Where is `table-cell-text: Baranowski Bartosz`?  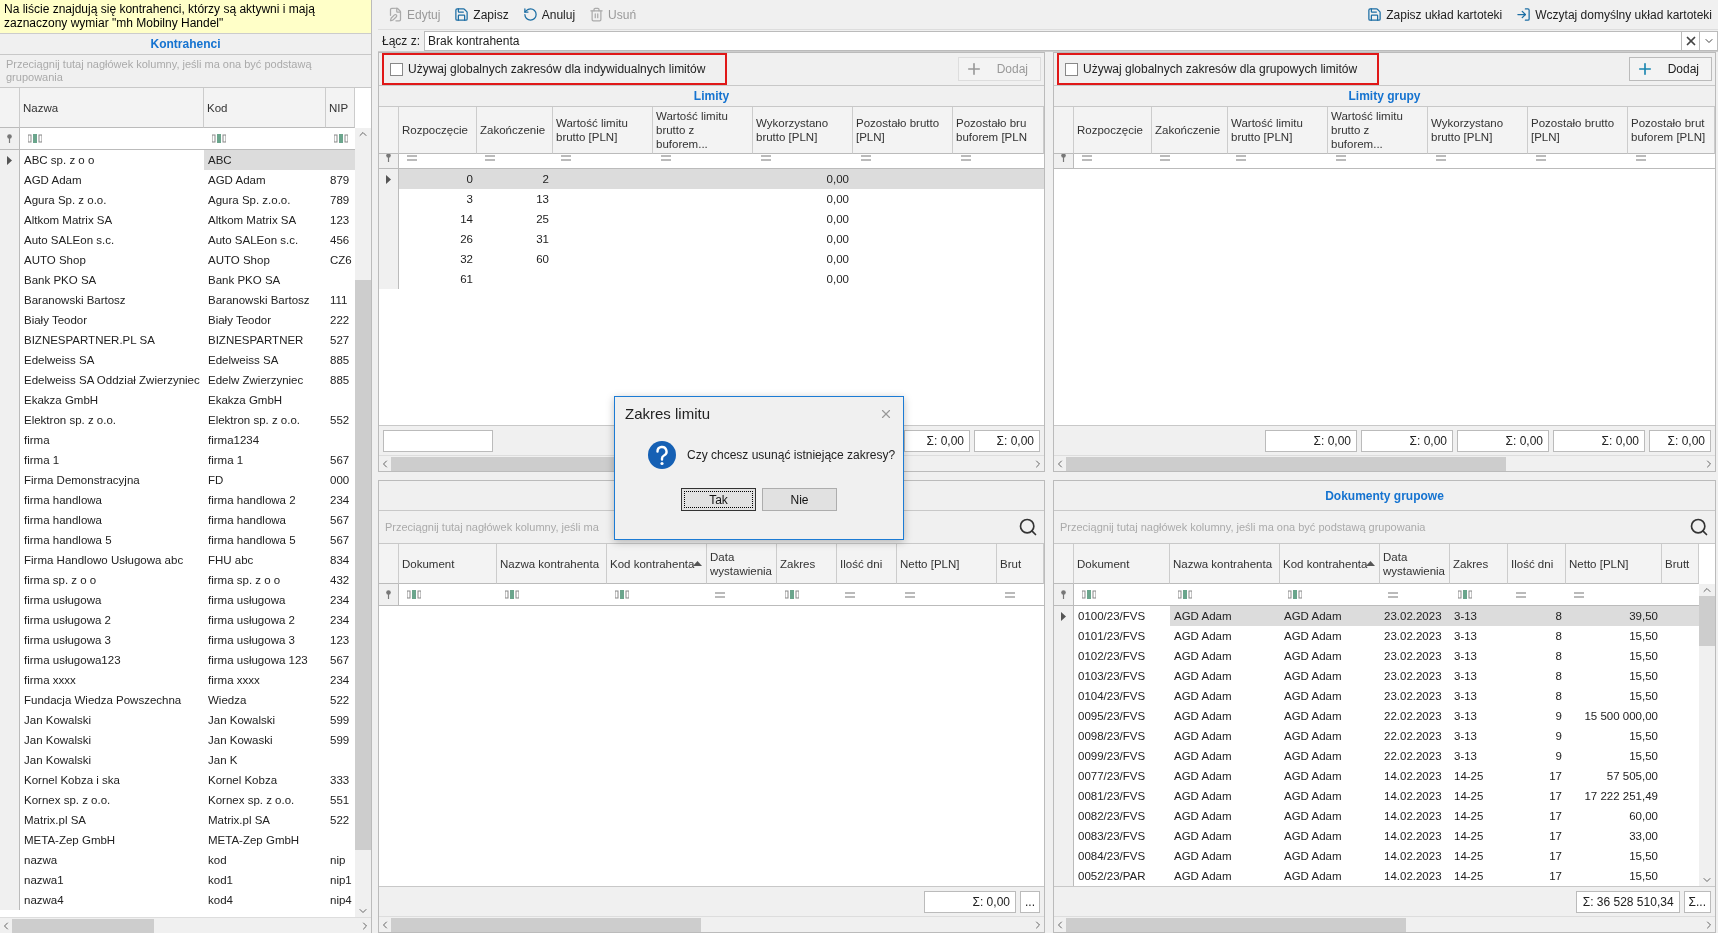
table-cell-text: Baranowski Bartosz is located at coordinates (75, 300).